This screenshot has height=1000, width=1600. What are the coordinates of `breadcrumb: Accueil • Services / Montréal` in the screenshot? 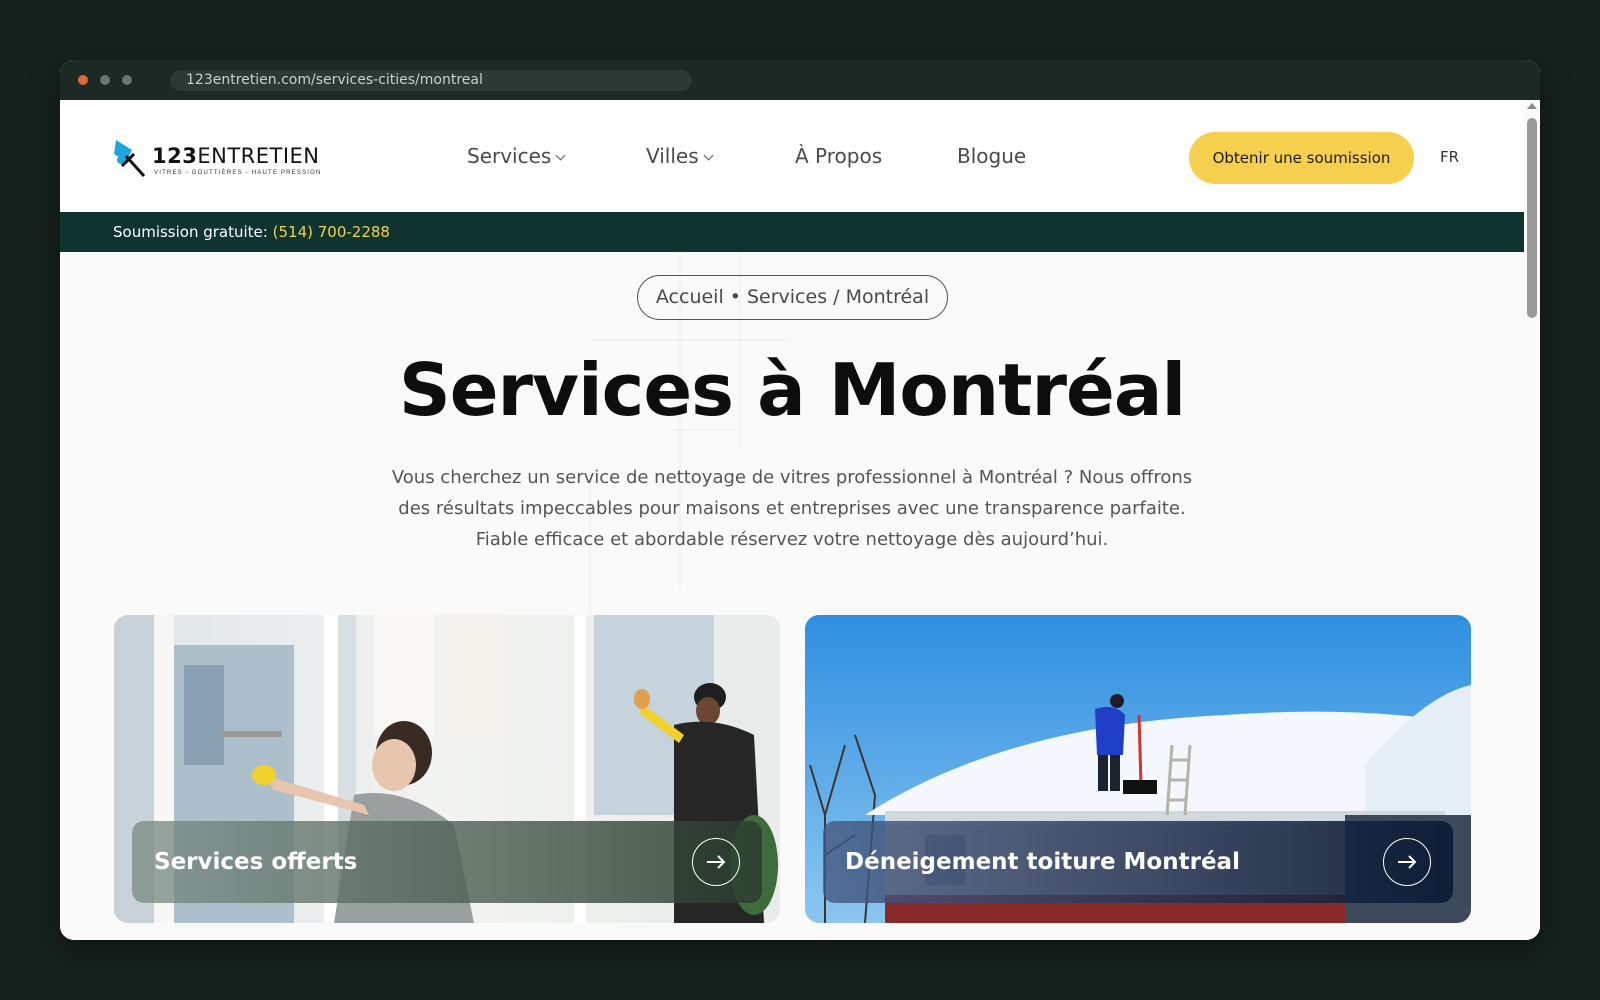 It's located at (792, 297).